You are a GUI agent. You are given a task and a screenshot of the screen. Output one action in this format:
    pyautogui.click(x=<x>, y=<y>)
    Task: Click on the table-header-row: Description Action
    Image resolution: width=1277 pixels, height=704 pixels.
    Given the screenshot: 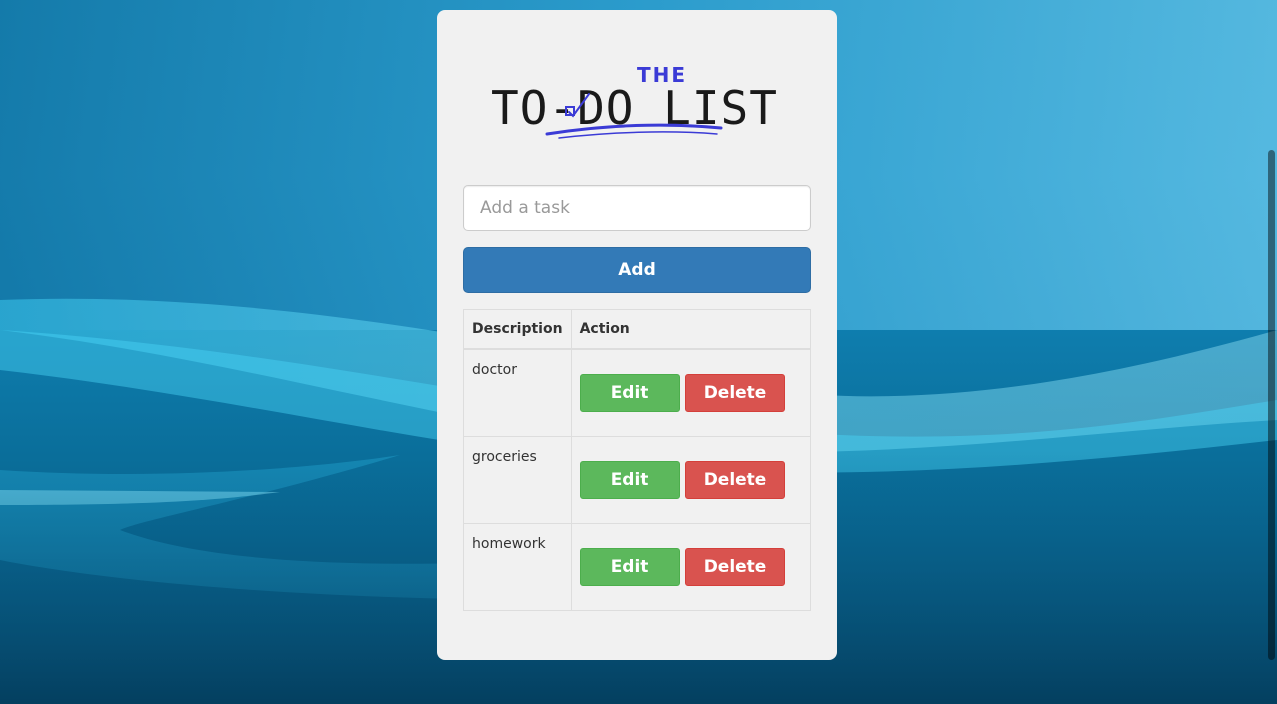 What is the action you would take?
    pyautogui.click(x=637, y=329)
    